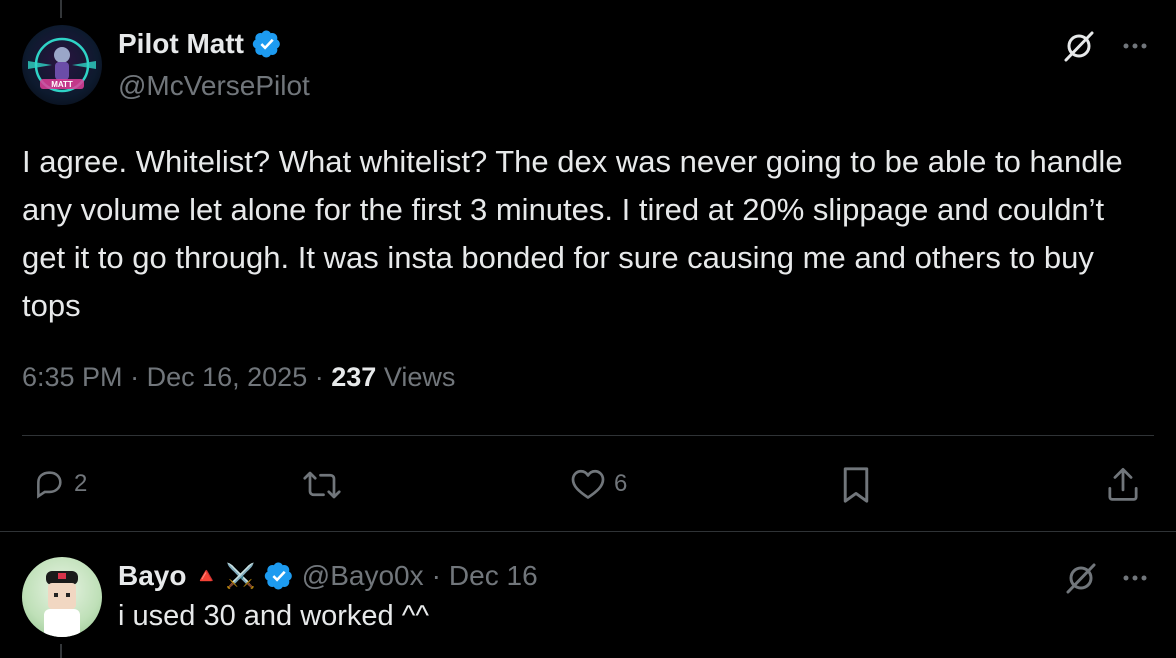  I want to click on avatar: MATT, so click(62, 65).